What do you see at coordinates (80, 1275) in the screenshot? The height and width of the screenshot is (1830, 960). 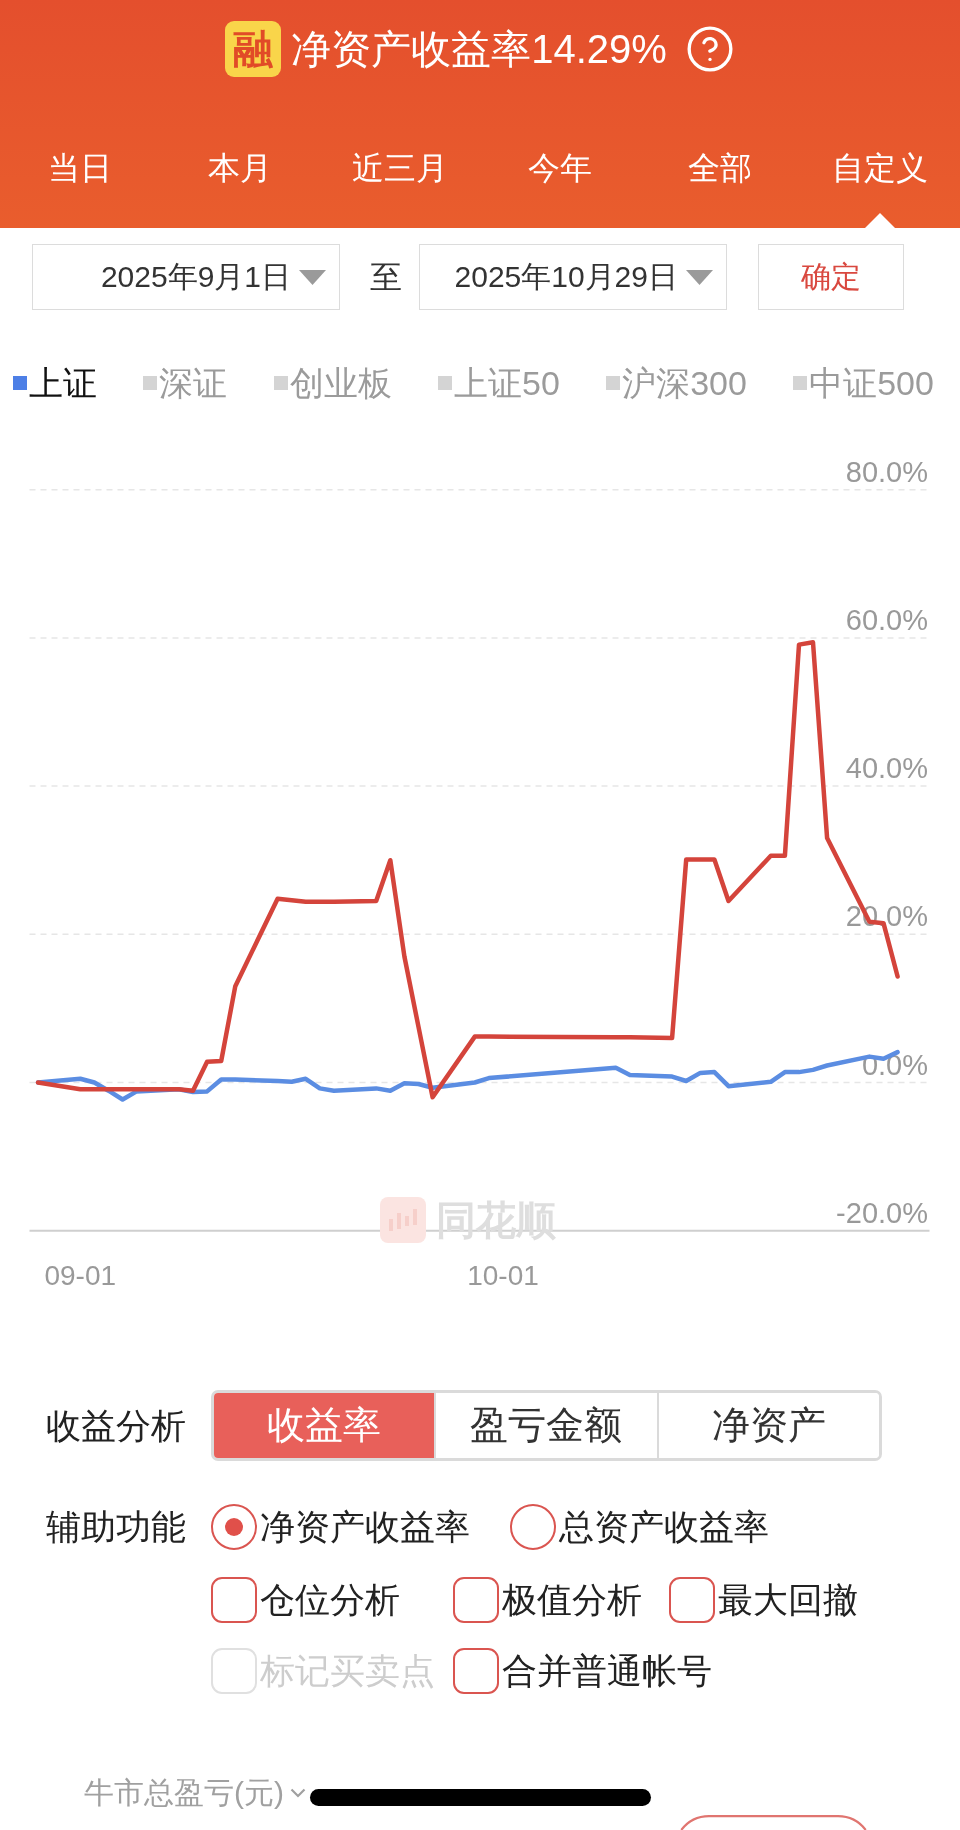 I see `axis-tick-label: 09-01` at bounding box center [80, 1275].